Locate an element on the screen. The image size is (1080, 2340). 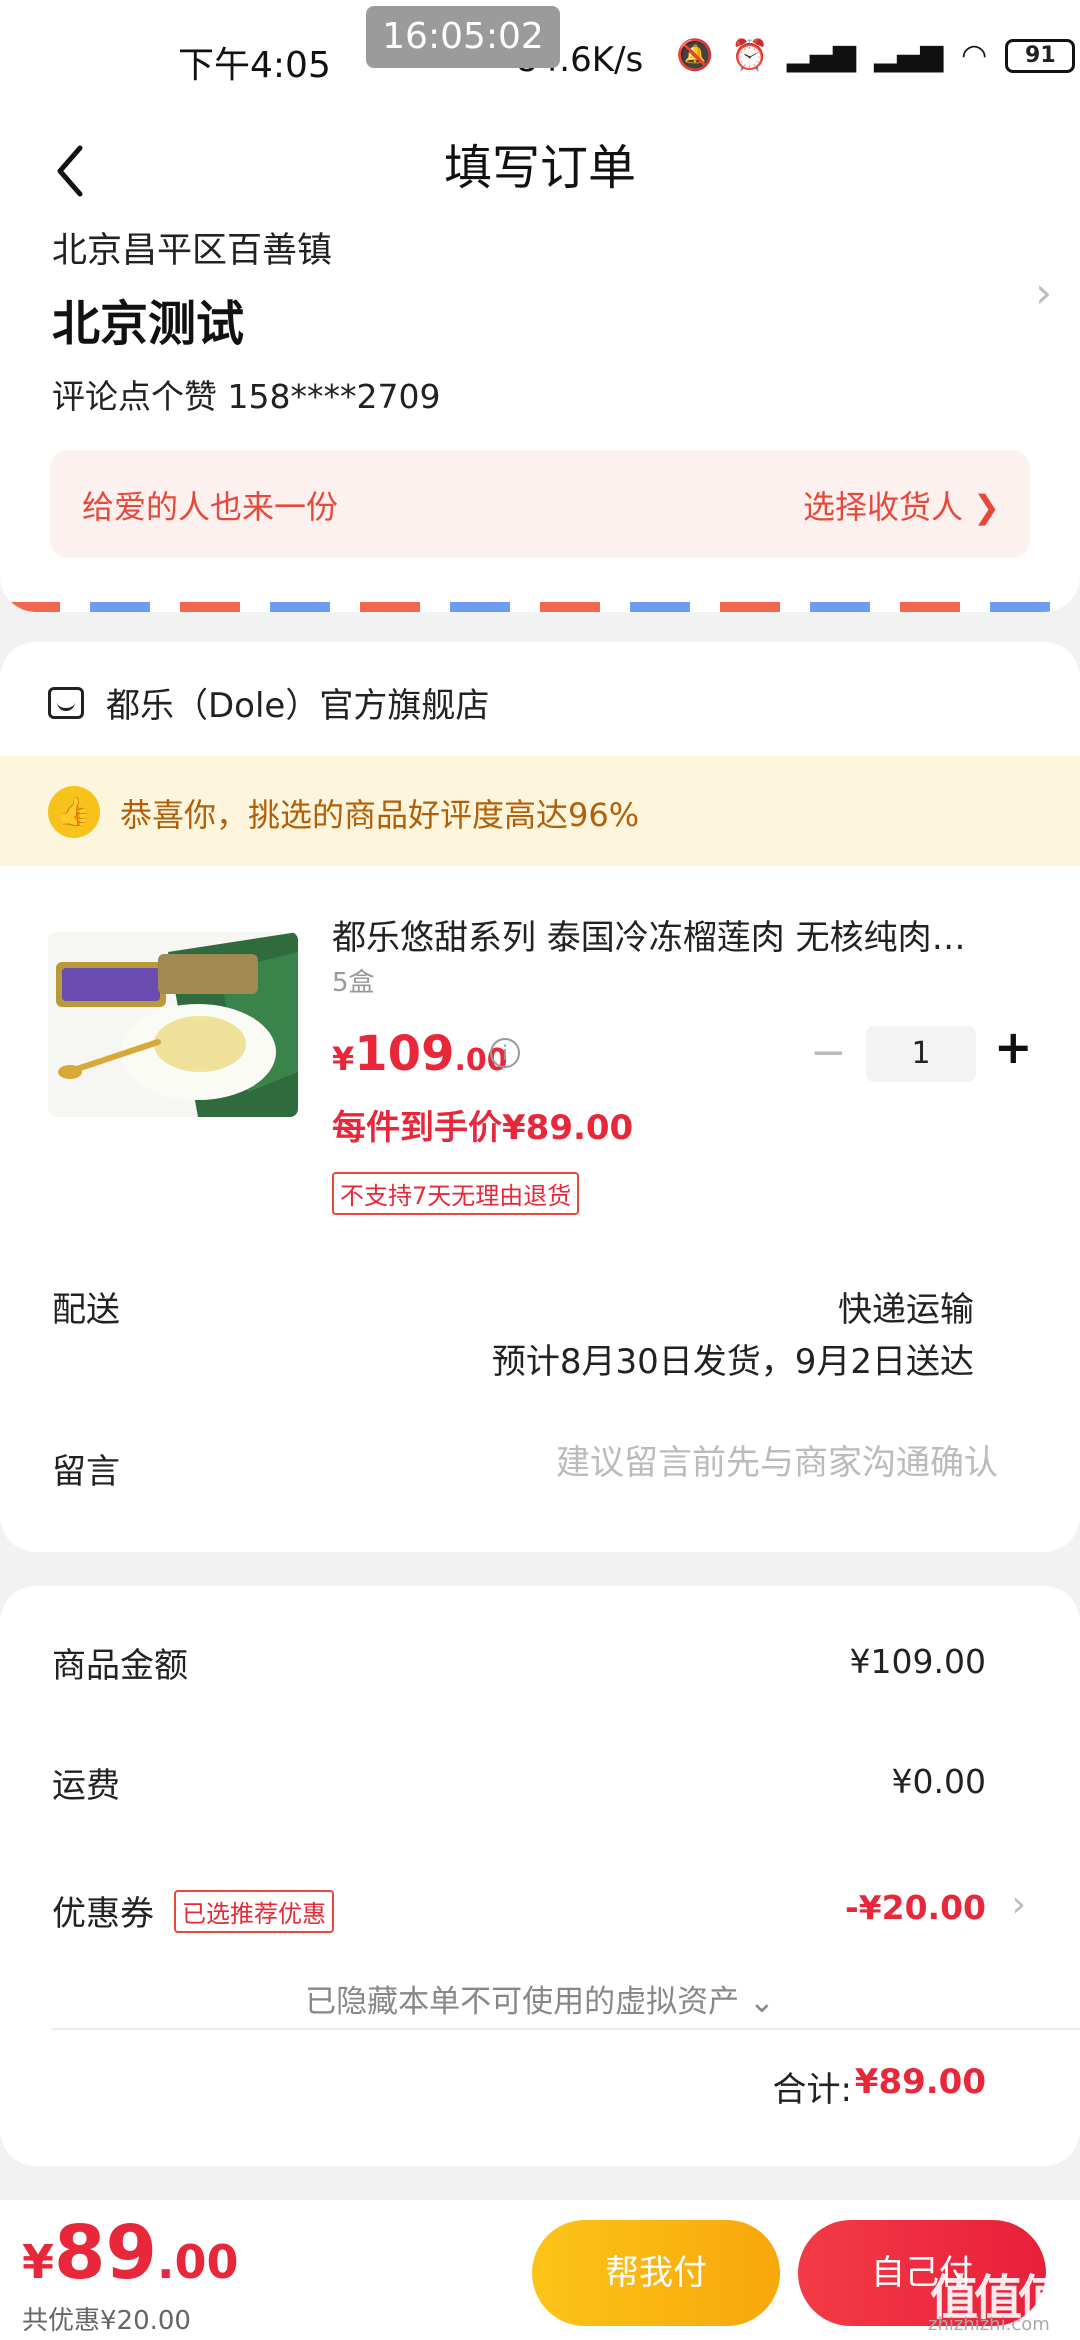
total-label: 合计: is located at coordinates (812, 2090).